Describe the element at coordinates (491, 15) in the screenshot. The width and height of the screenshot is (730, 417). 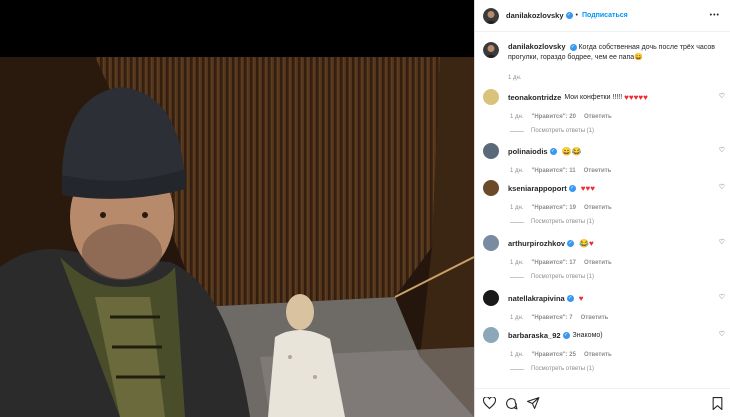
I see `author-avatar` at that location.